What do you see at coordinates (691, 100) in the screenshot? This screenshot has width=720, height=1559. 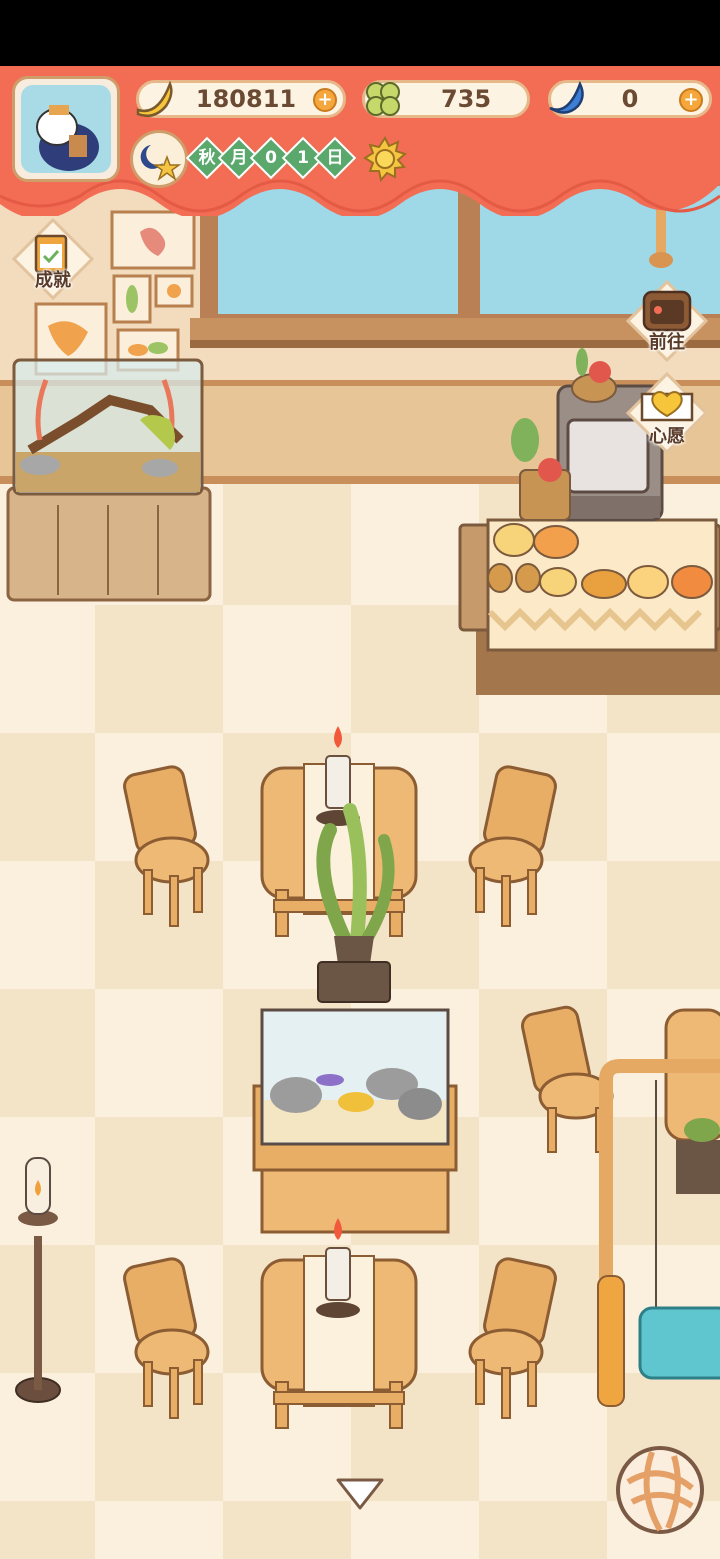 I see `add-gem-button: +` at bounding box center [691, 100].